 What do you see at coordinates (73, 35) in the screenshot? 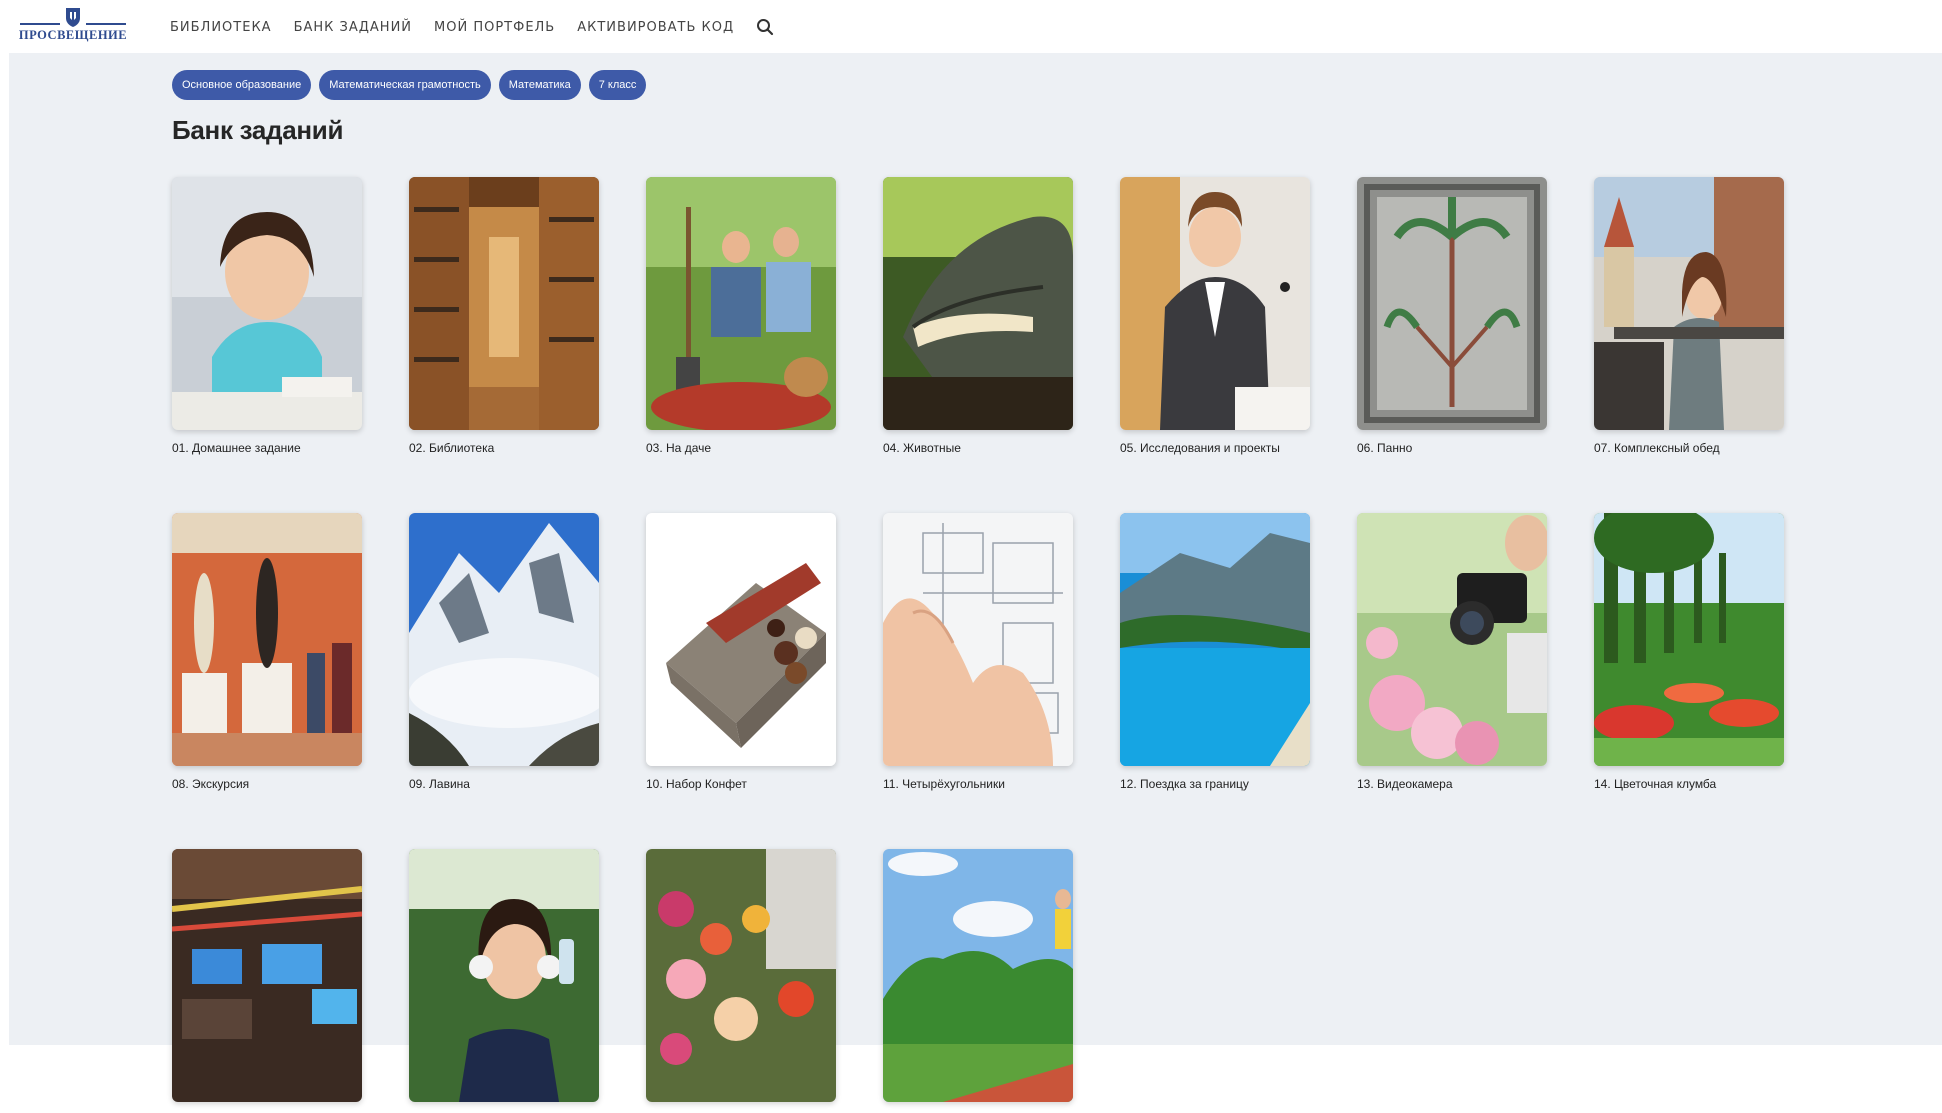
I see `logo-text: ПРОСВЕЩЕНИЕ` at bounding box center [73, 35].